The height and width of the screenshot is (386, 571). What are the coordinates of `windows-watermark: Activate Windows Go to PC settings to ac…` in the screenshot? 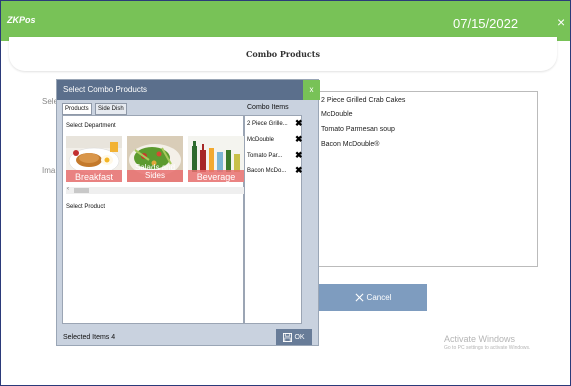 It's located at (487, 342).